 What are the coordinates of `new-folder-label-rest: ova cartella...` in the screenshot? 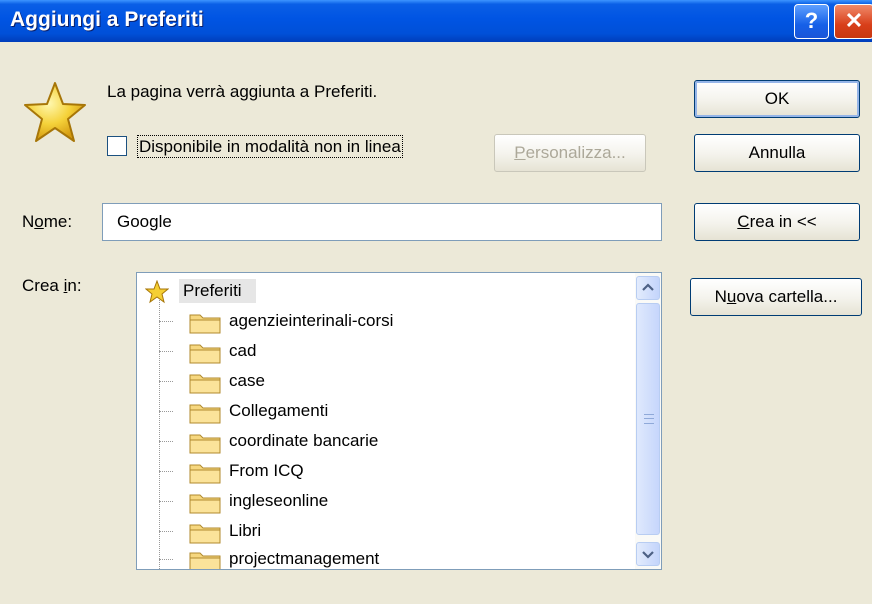 It's located at (787, 296).